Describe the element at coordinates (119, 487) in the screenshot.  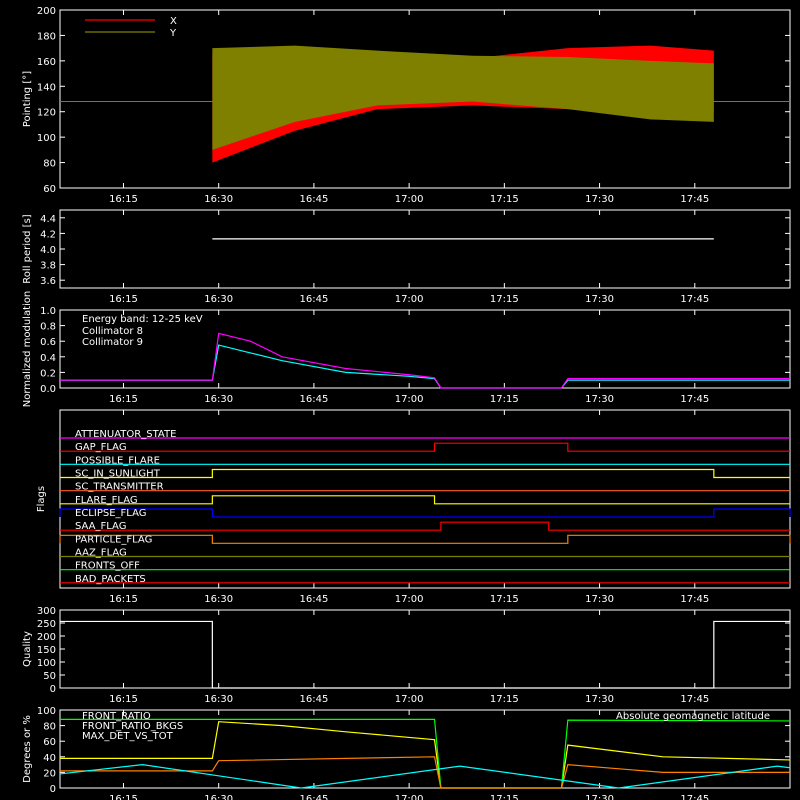
I see `flag-label-SC_TRANSMITTER: SC_TRANSMITTER` at that location.